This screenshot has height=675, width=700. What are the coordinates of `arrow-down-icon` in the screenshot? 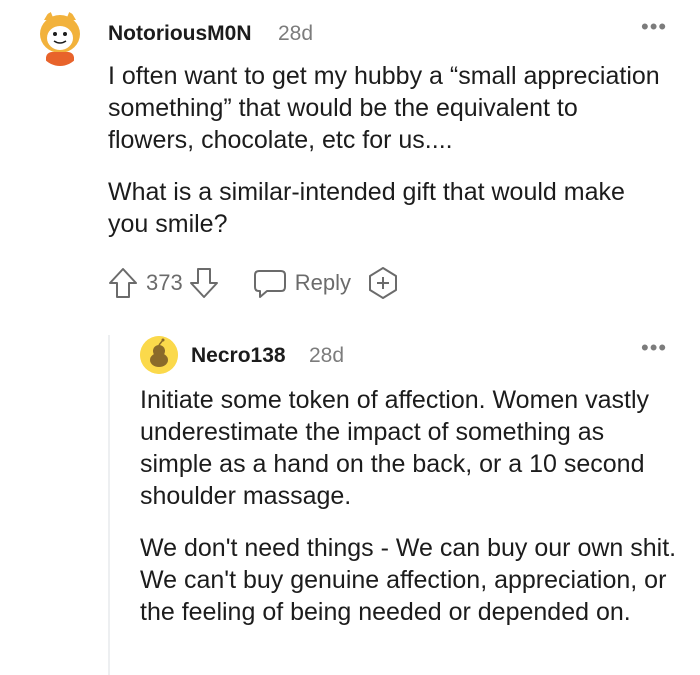 It's located at (204, 283).